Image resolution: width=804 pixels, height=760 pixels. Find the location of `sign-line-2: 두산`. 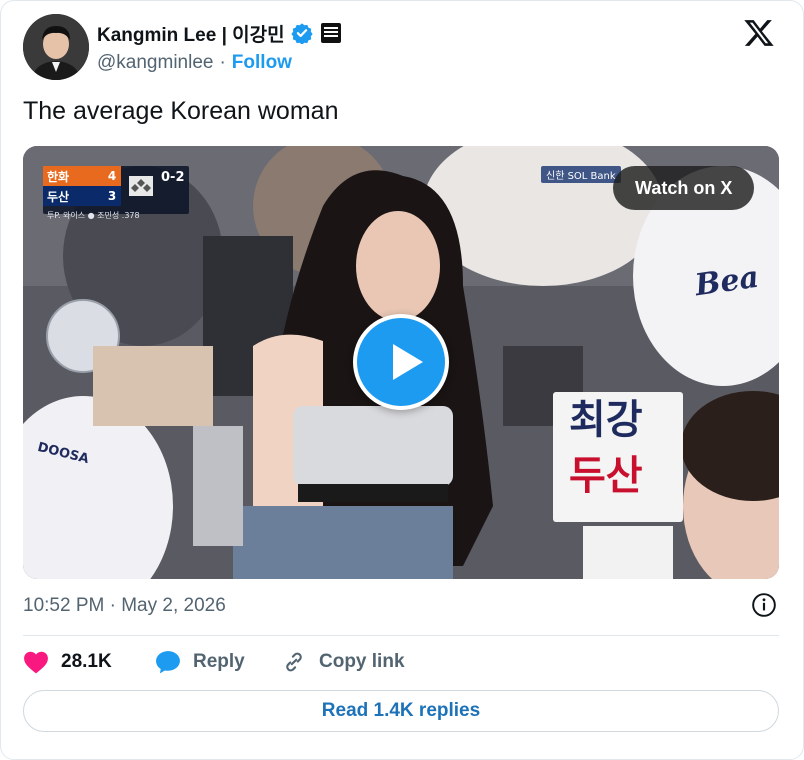

sign-line-2: 두산 is located at coordinates (606, 476).